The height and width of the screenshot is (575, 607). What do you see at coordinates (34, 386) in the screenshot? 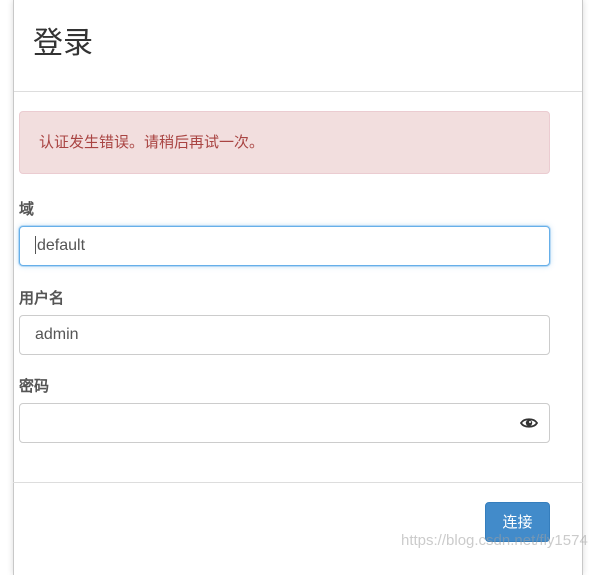
I see `password-label: 密码` at bounding box center [34, 386].